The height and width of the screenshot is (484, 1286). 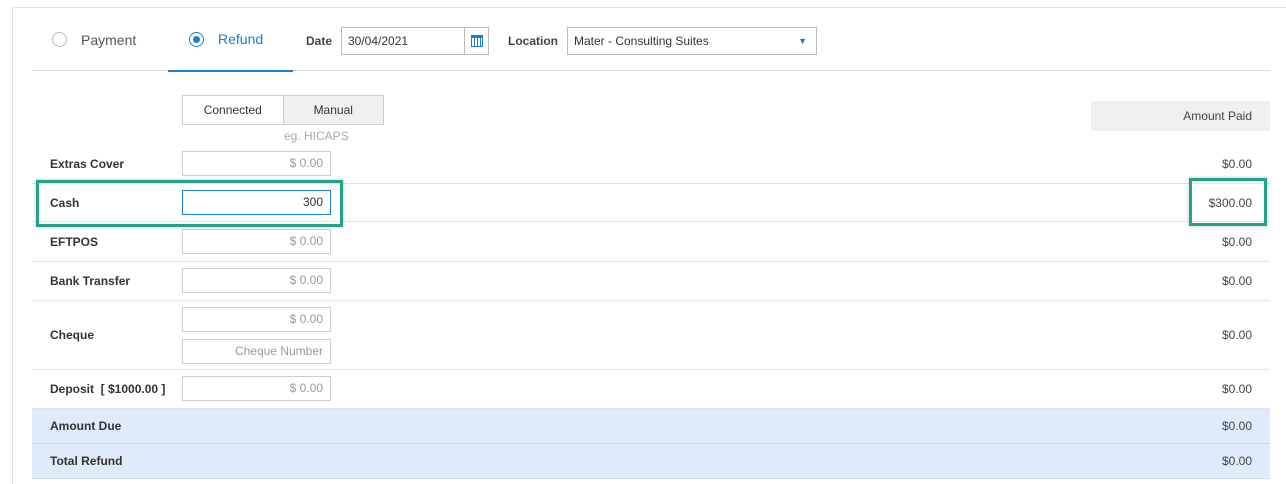 What do you see at coordinates (256, 241) in the screenshot?
I see `eftpos-input: $ 0.00` at bounding box center [256, 241].